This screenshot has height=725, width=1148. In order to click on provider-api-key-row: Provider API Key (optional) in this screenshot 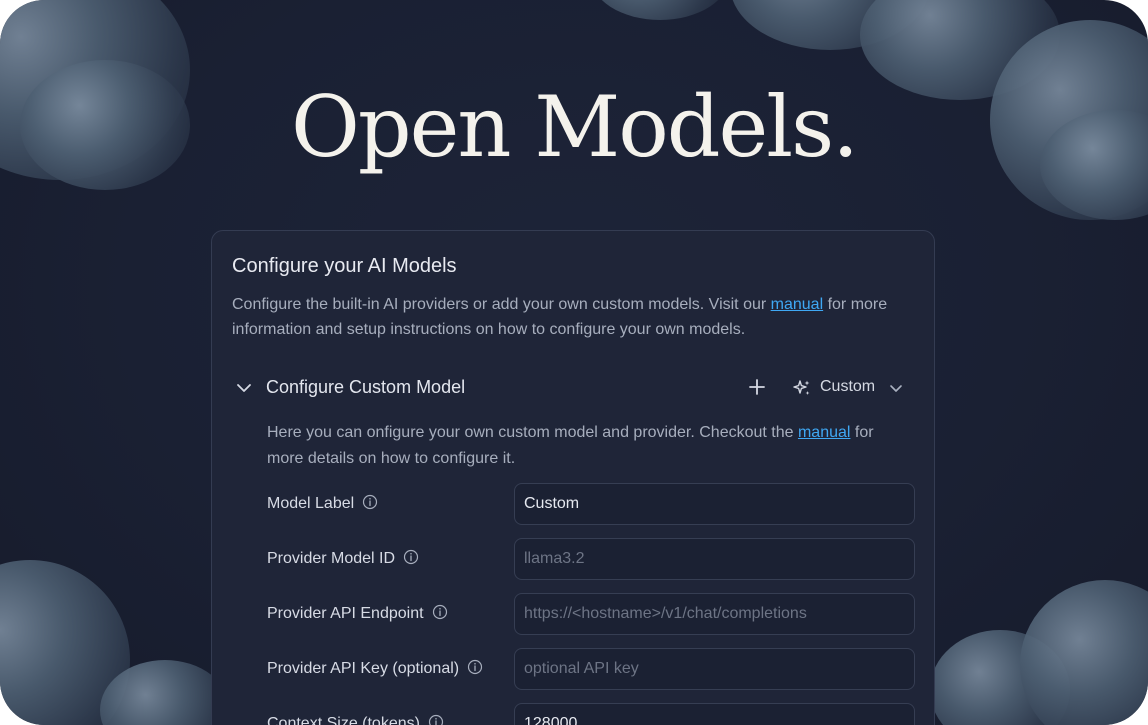, I will do `click(591, 669)`.